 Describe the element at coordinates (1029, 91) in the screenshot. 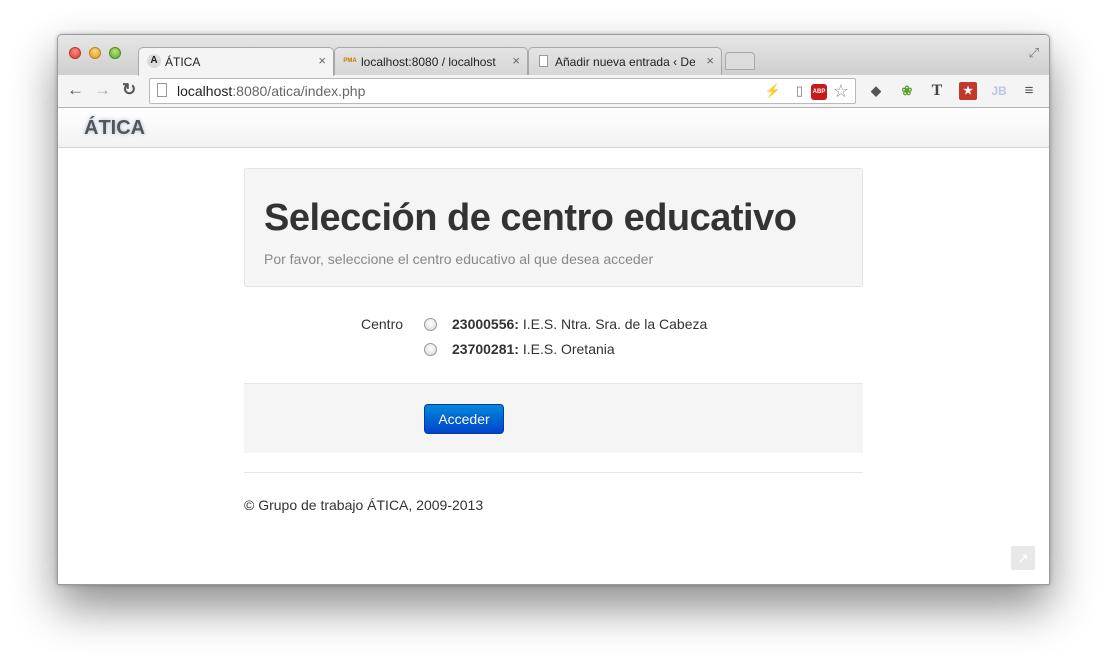

I see `menu-icon: ≡` at that location.